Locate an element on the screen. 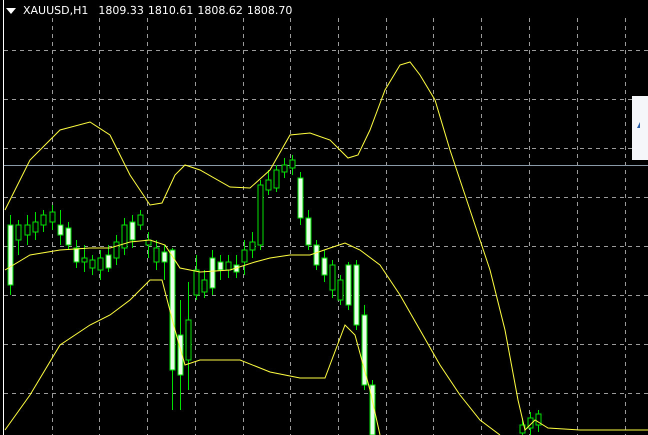  price-quote: 1809.33 is located at coordinates (121, 10).